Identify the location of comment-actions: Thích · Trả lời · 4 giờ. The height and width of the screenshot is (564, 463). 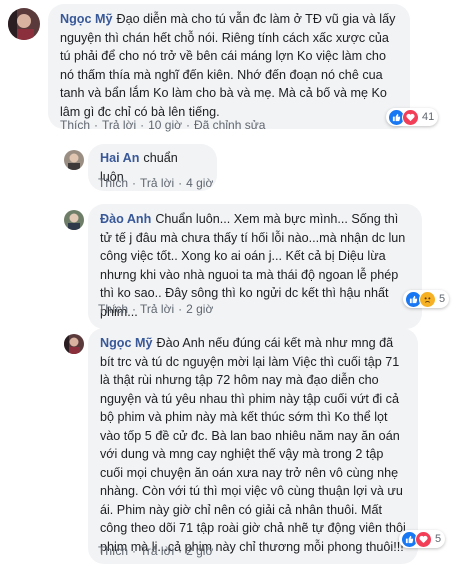
(156, 183).